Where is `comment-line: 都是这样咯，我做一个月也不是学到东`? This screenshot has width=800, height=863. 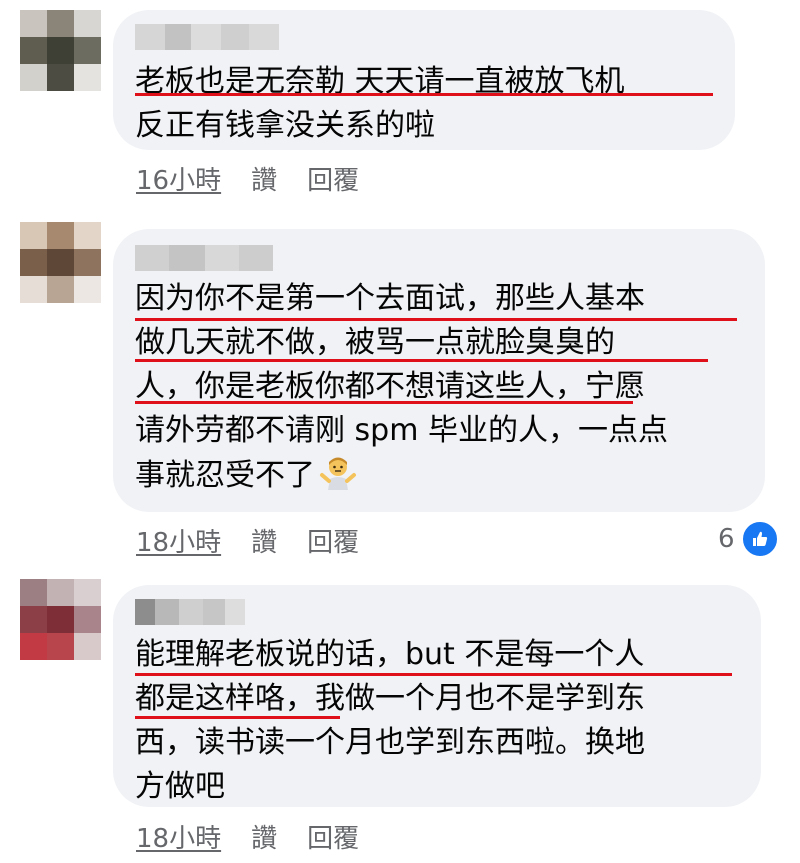 comment-line: 都是这样咯，我做一个月也不是学到东 is located at coordinates (390, 698).